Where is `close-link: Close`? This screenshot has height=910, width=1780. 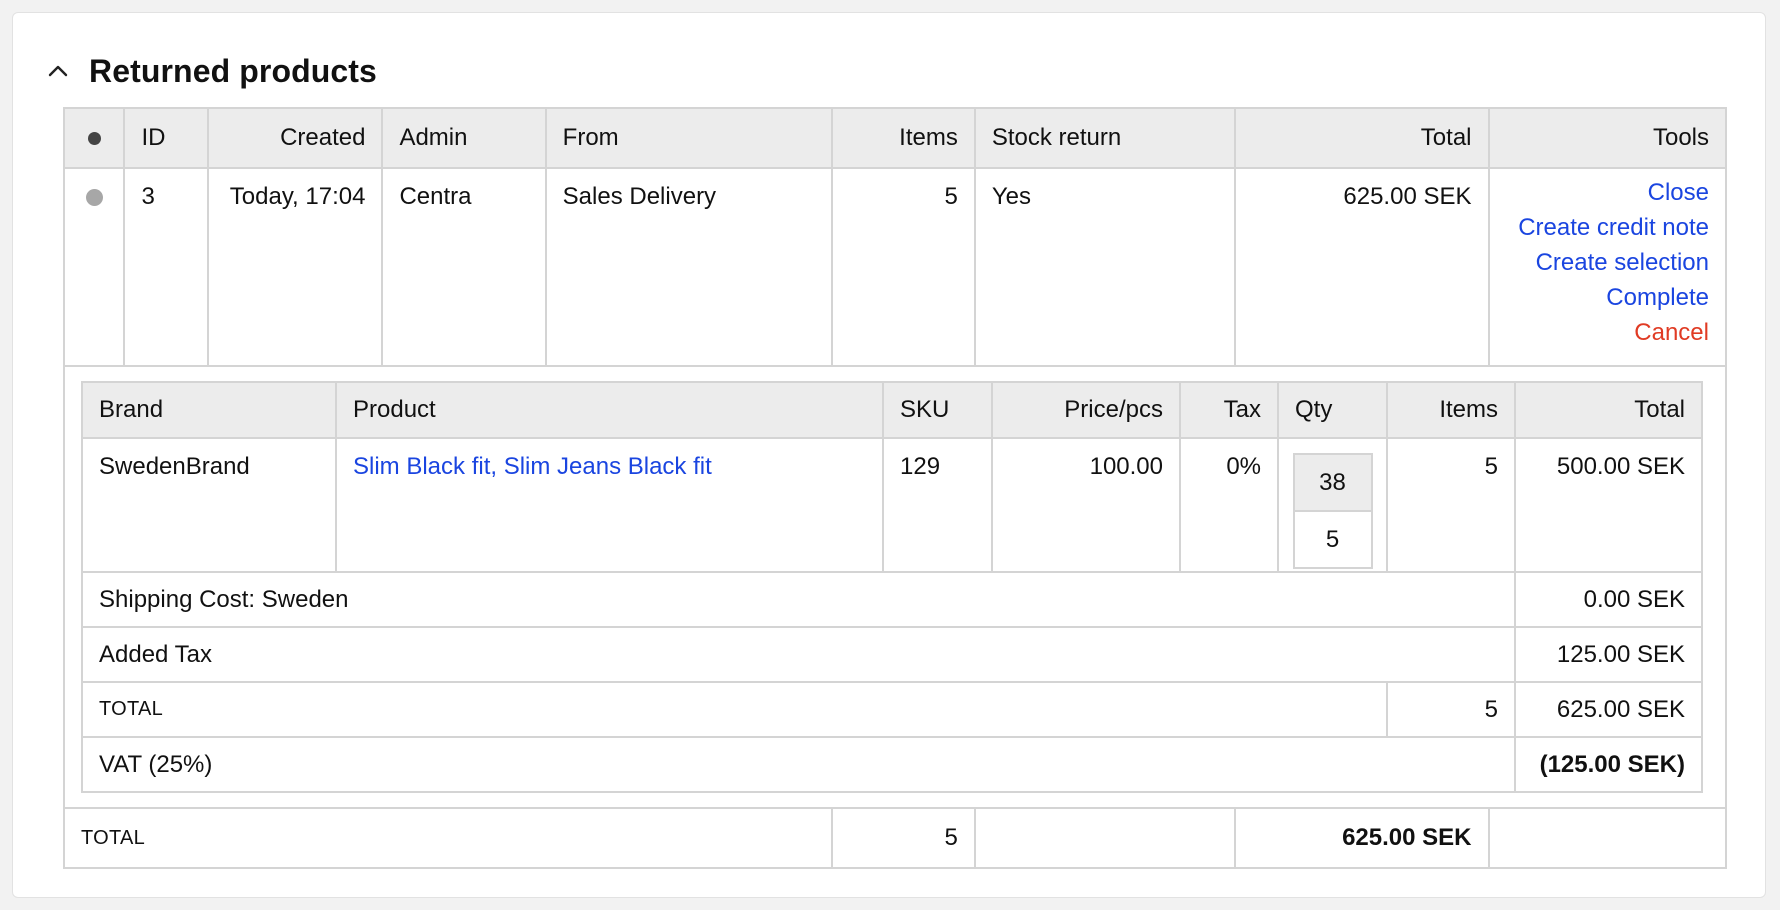 close-link: Close is located at coordinates (1607, 192).